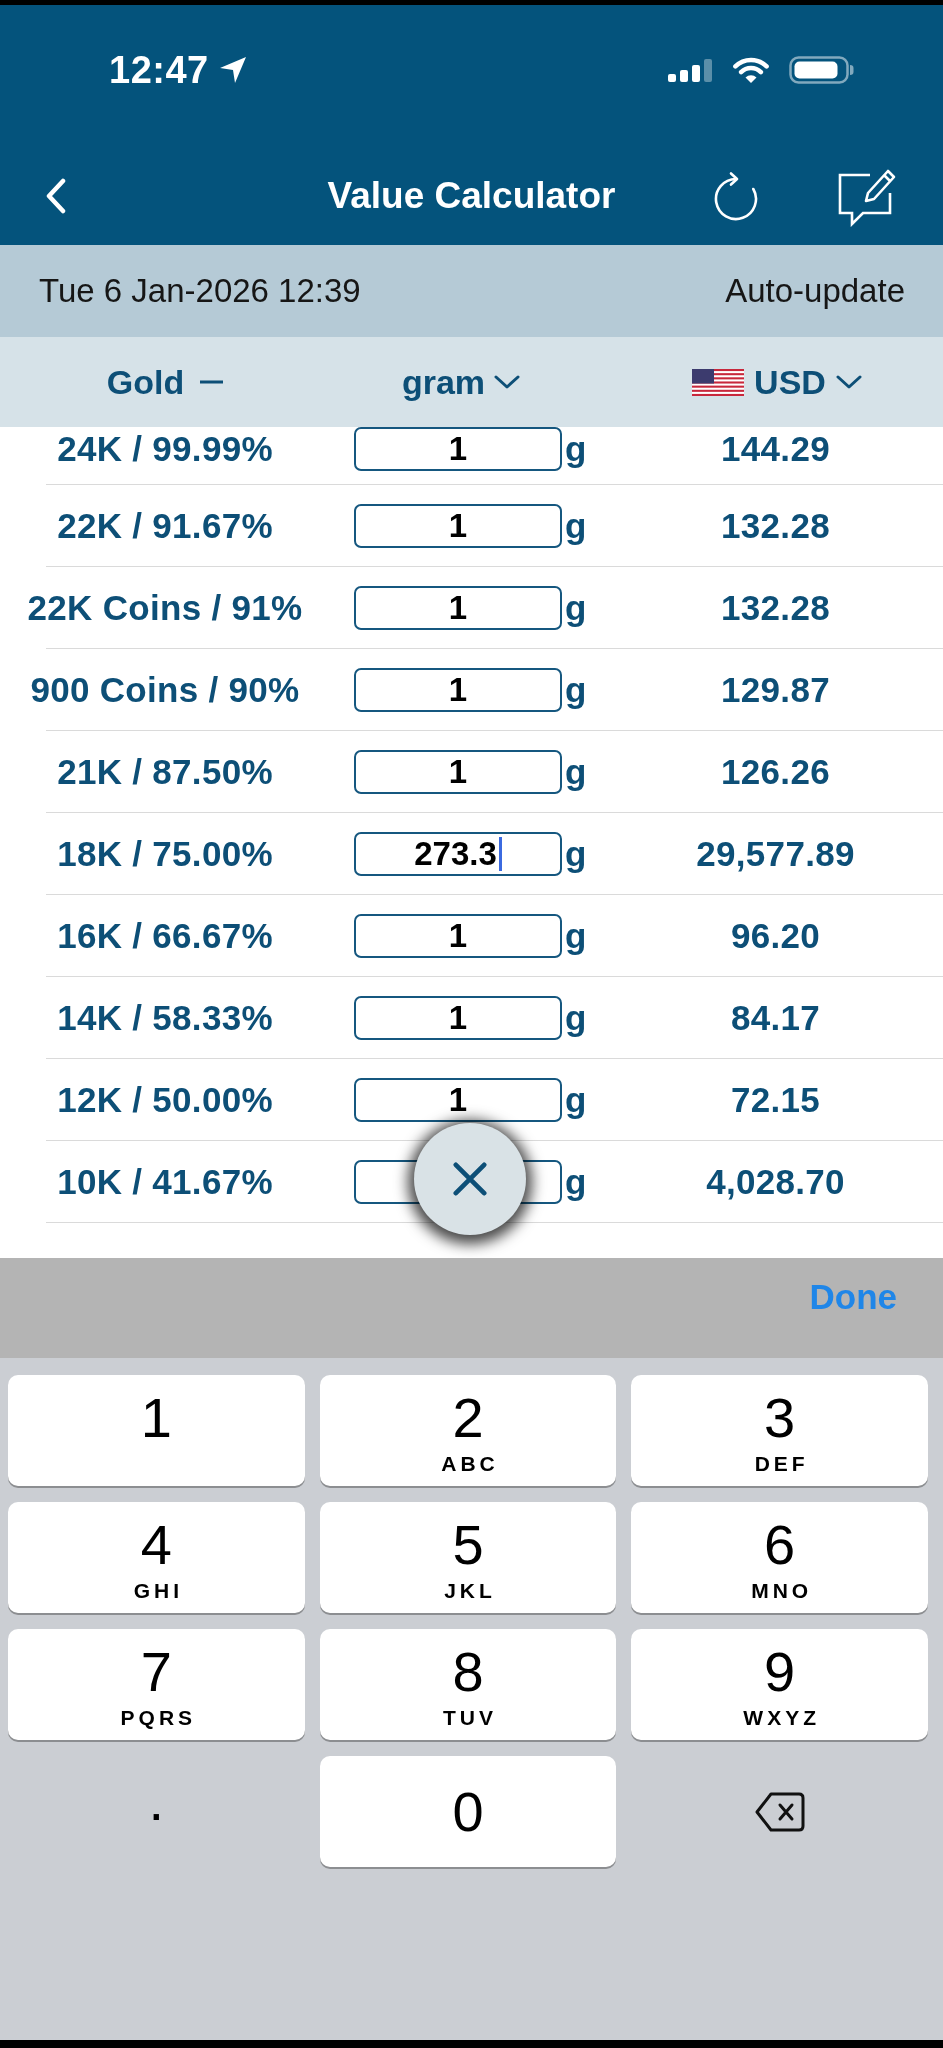 Image resolution: width=943 pixels, height=2048 pixels. Describe the element at coordinates (736, 196) in the screenshot. I see `refresh-icon` at that location.